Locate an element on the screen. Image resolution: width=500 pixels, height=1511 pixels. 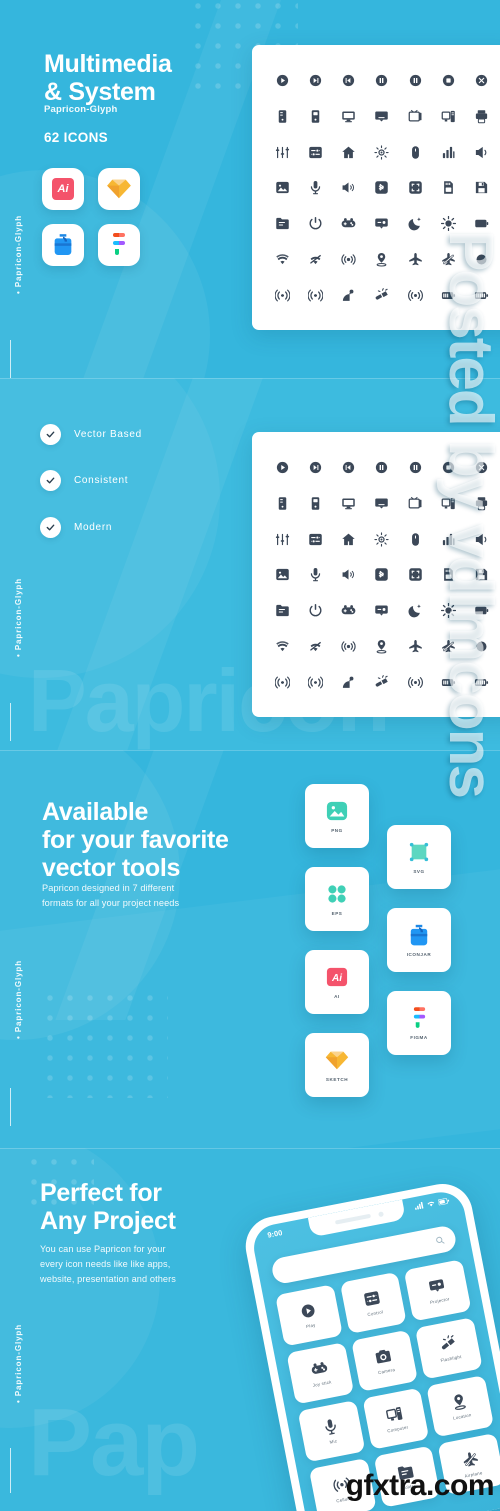
mouse-icon is located at coordinates (415, 152).